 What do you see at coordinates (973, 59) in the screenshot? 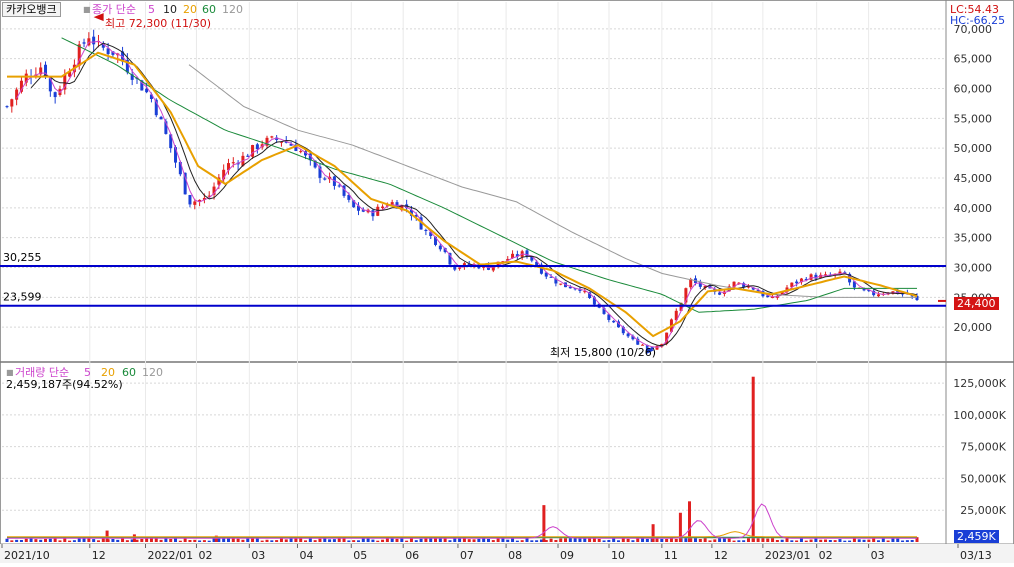
I see `price-tick-label: 65,000` at bounding box center [973, 59].